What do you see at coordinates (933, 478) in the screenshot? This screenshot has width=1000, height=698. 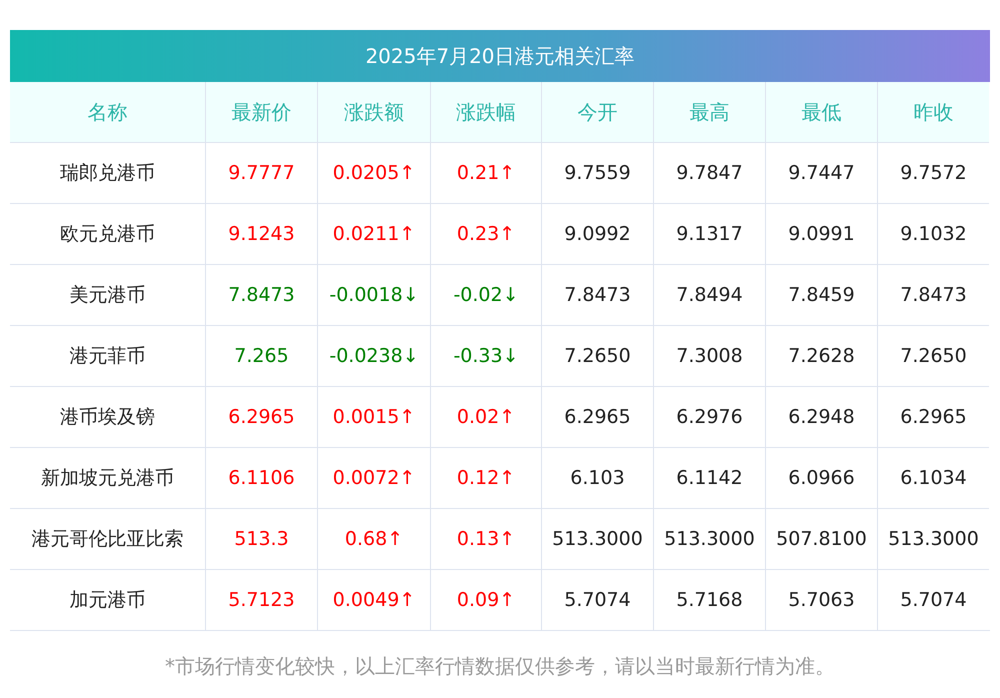 I see `table-cell: 6.1034` at bounding box center [933, 478].